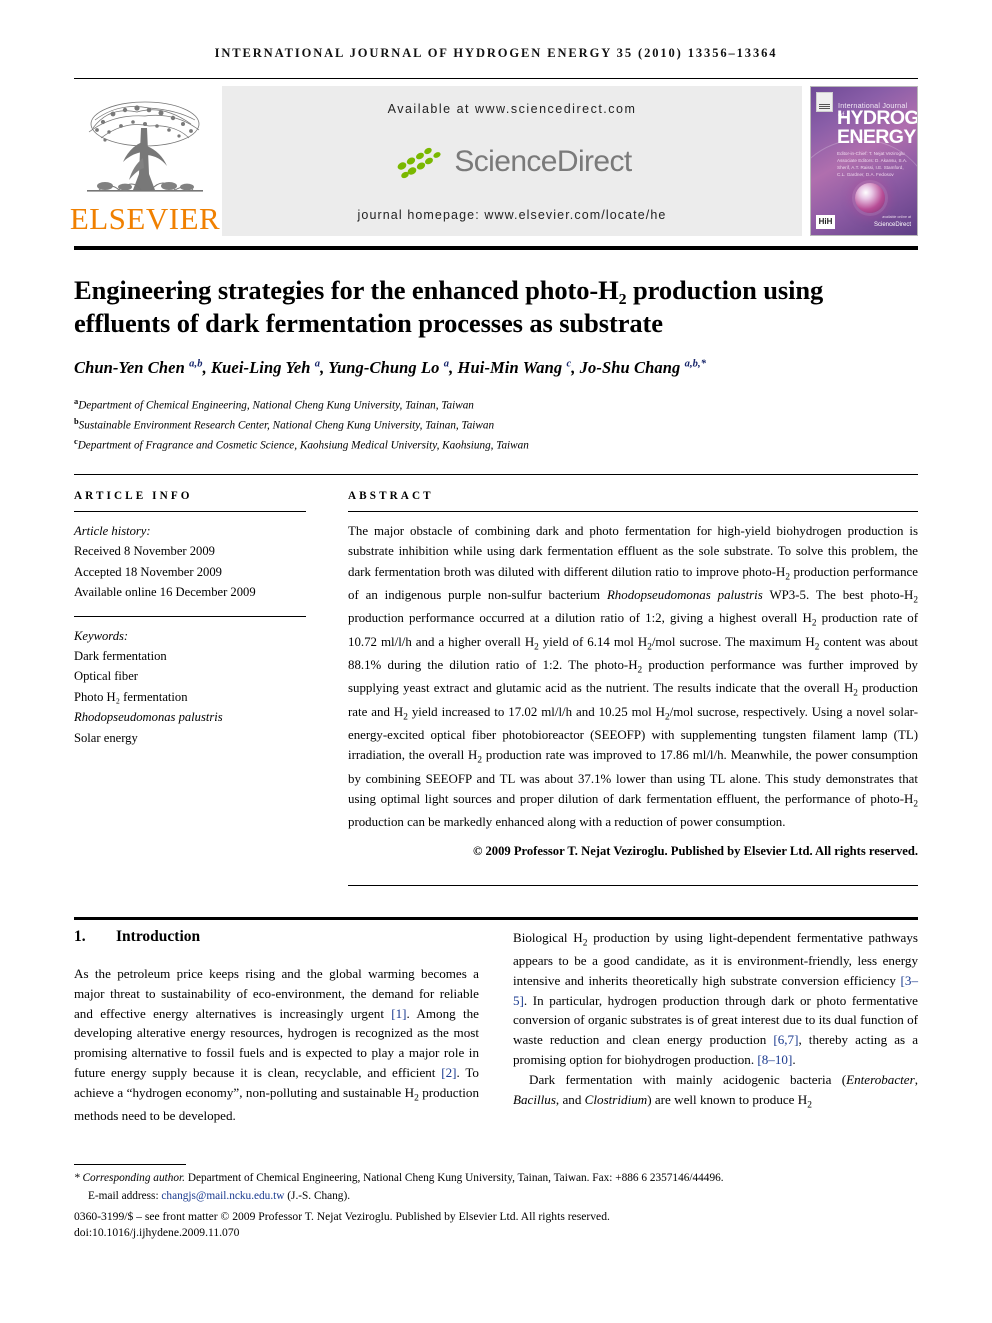 This screenshot has height=1323, width=992. What do you see at coordinates (870, 198) in the screenshot?
I see `cover-sphere-graphic` at bounding box center [870, 198].